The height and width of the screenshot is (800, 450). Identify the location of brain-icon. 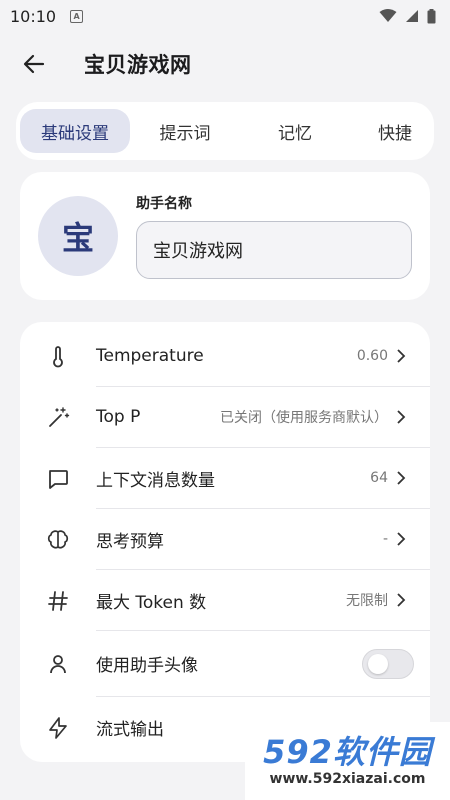
(58, 538).